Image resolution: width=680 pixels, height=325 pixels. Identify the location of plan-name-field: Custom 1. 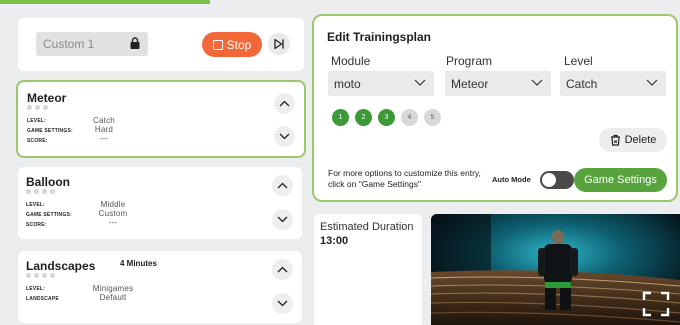
(92, 44).